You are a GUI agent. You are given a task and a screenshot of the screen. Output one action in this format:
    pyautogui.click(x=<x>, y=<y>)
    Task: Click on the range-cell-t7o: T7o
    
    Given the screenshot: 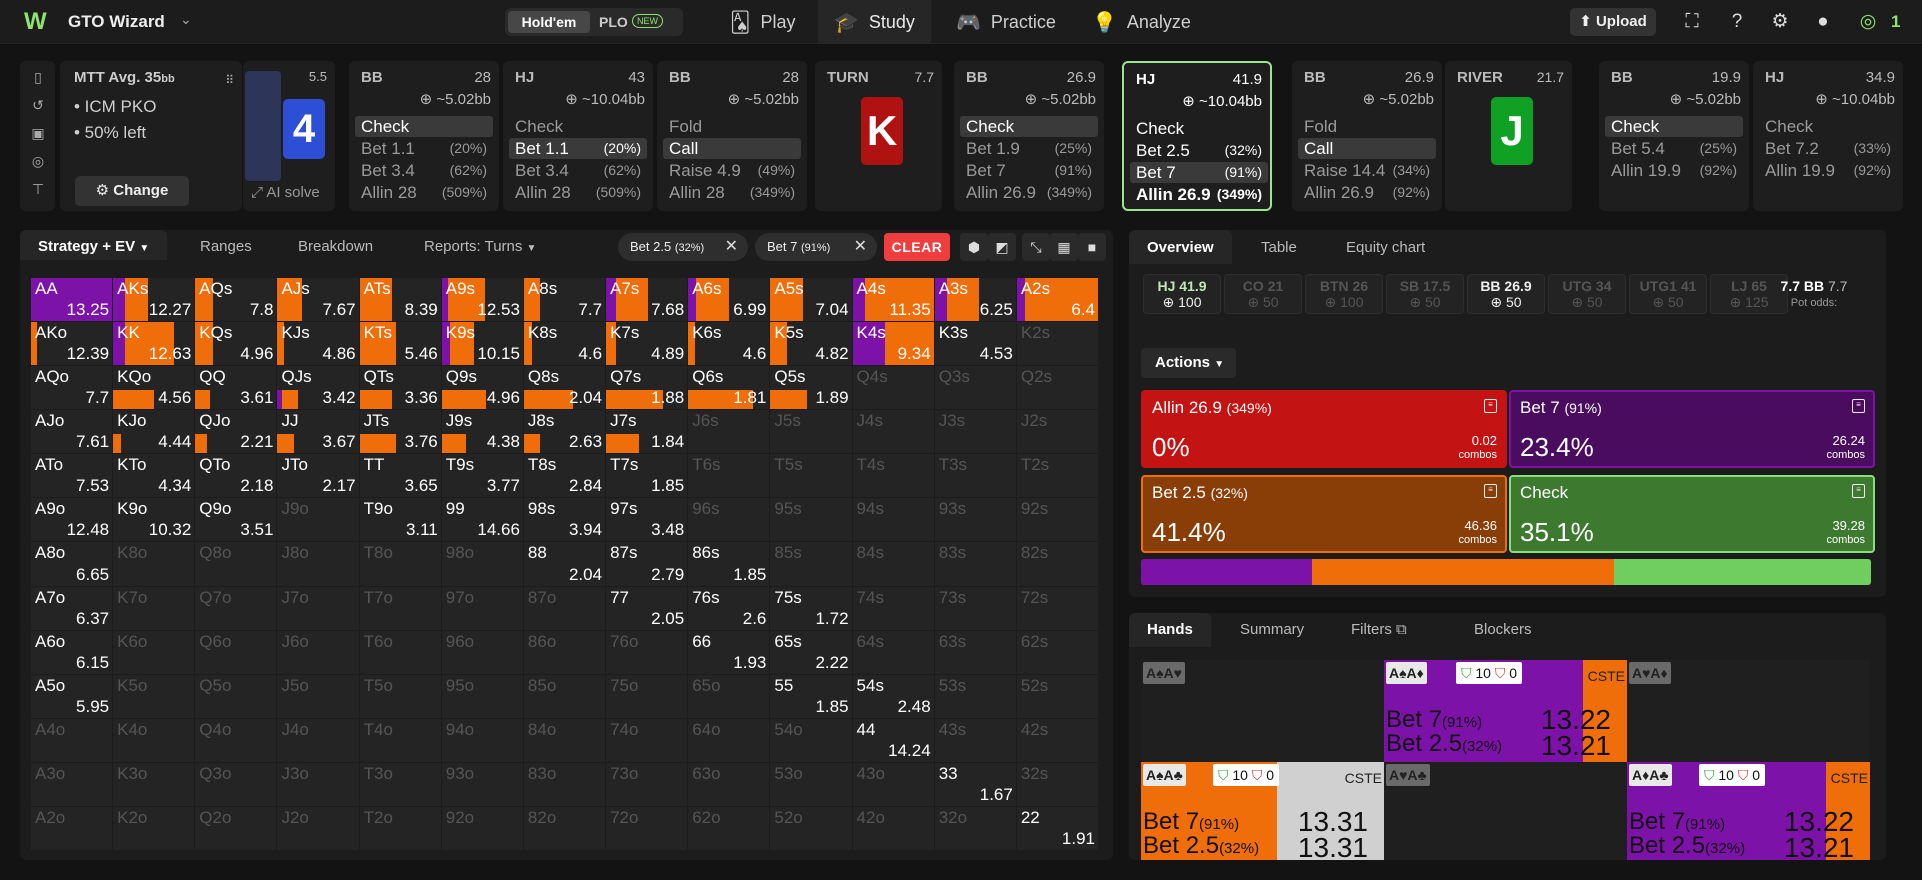 What is the action you would take?
    pyautogui.click(x=400, y=608)
    